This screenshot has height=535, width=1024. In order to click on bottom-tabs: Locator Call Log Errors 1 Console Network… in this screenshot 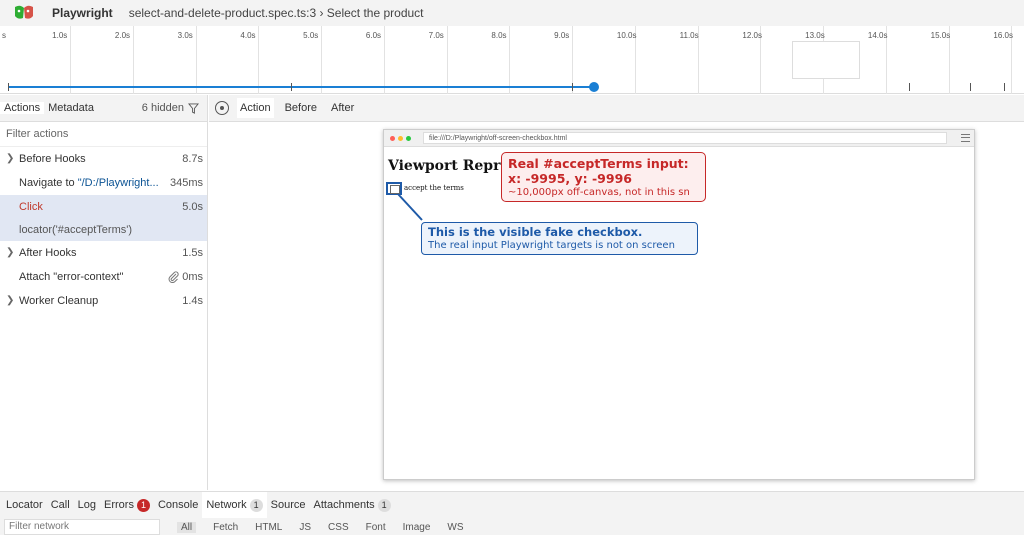, I will do `click(512, 505)`.